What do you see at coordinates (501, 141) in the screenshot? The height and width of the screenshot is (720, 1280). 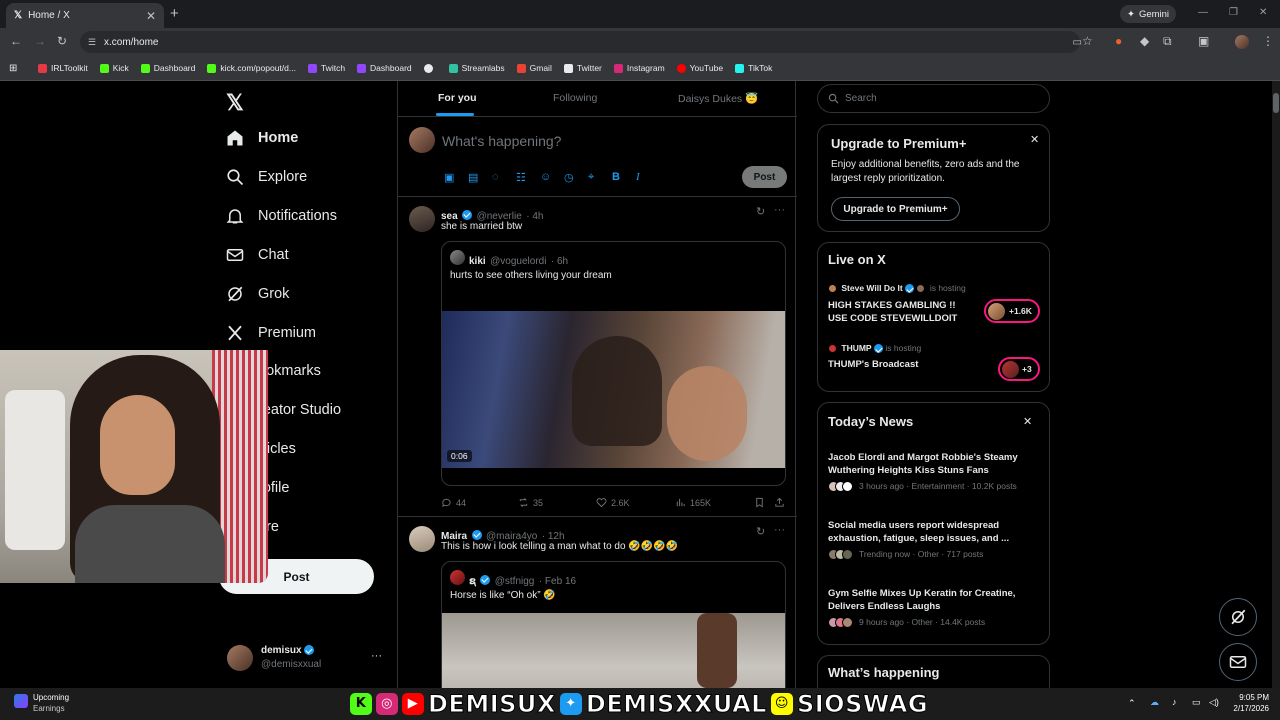 I see `compose-input: What's happening?` at bounding box center [501, 141].